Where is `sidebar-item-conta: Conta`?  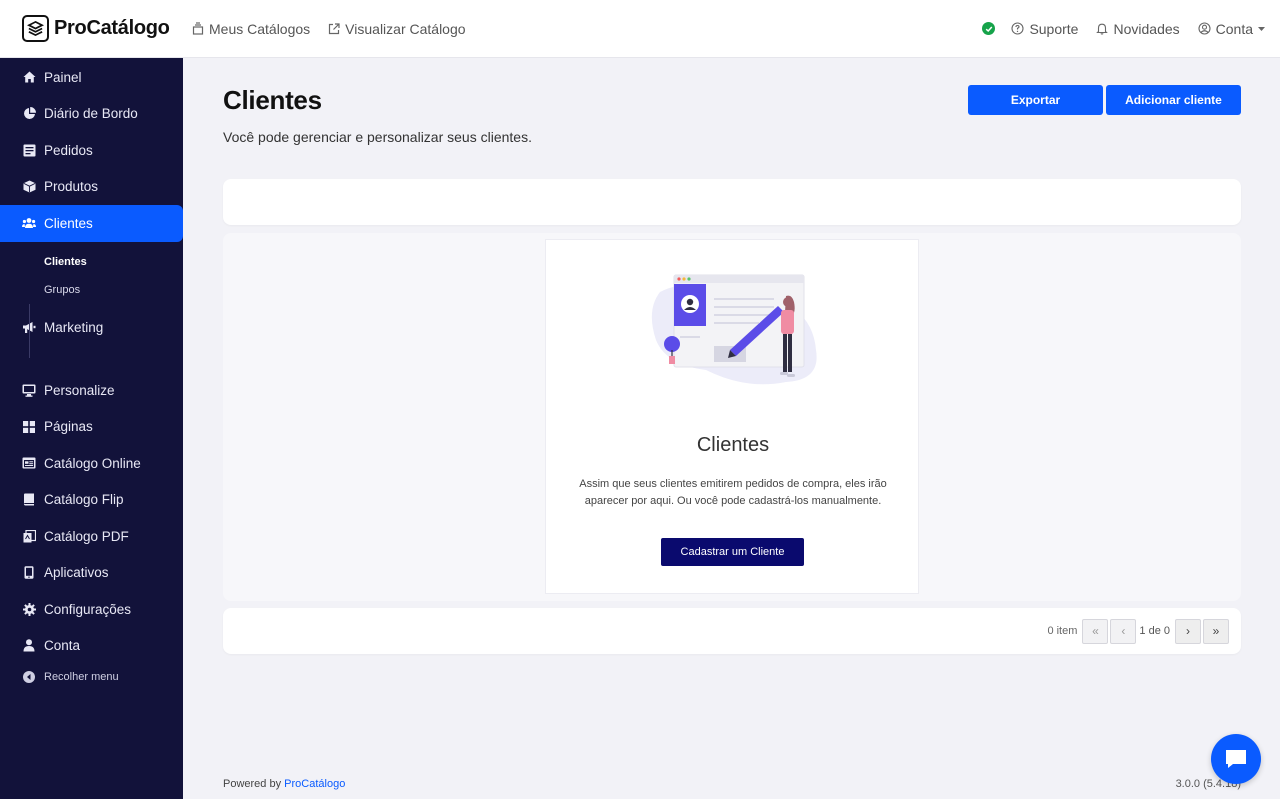 sidebar-item-conta: Conta is located at coordinates (91, 646).